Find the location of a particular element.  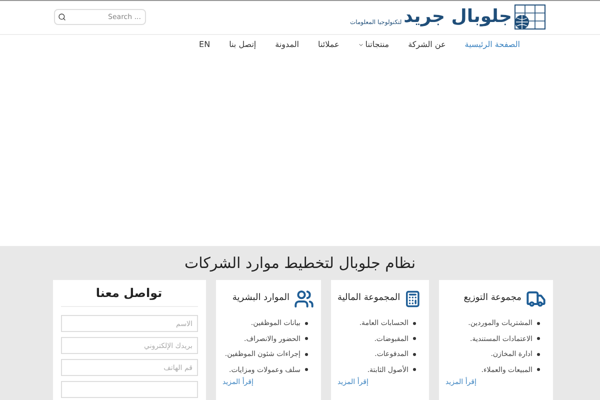

section-title: نظام جلوبال لتخطيط موارد الشركات is located at coordinates (300, 263).